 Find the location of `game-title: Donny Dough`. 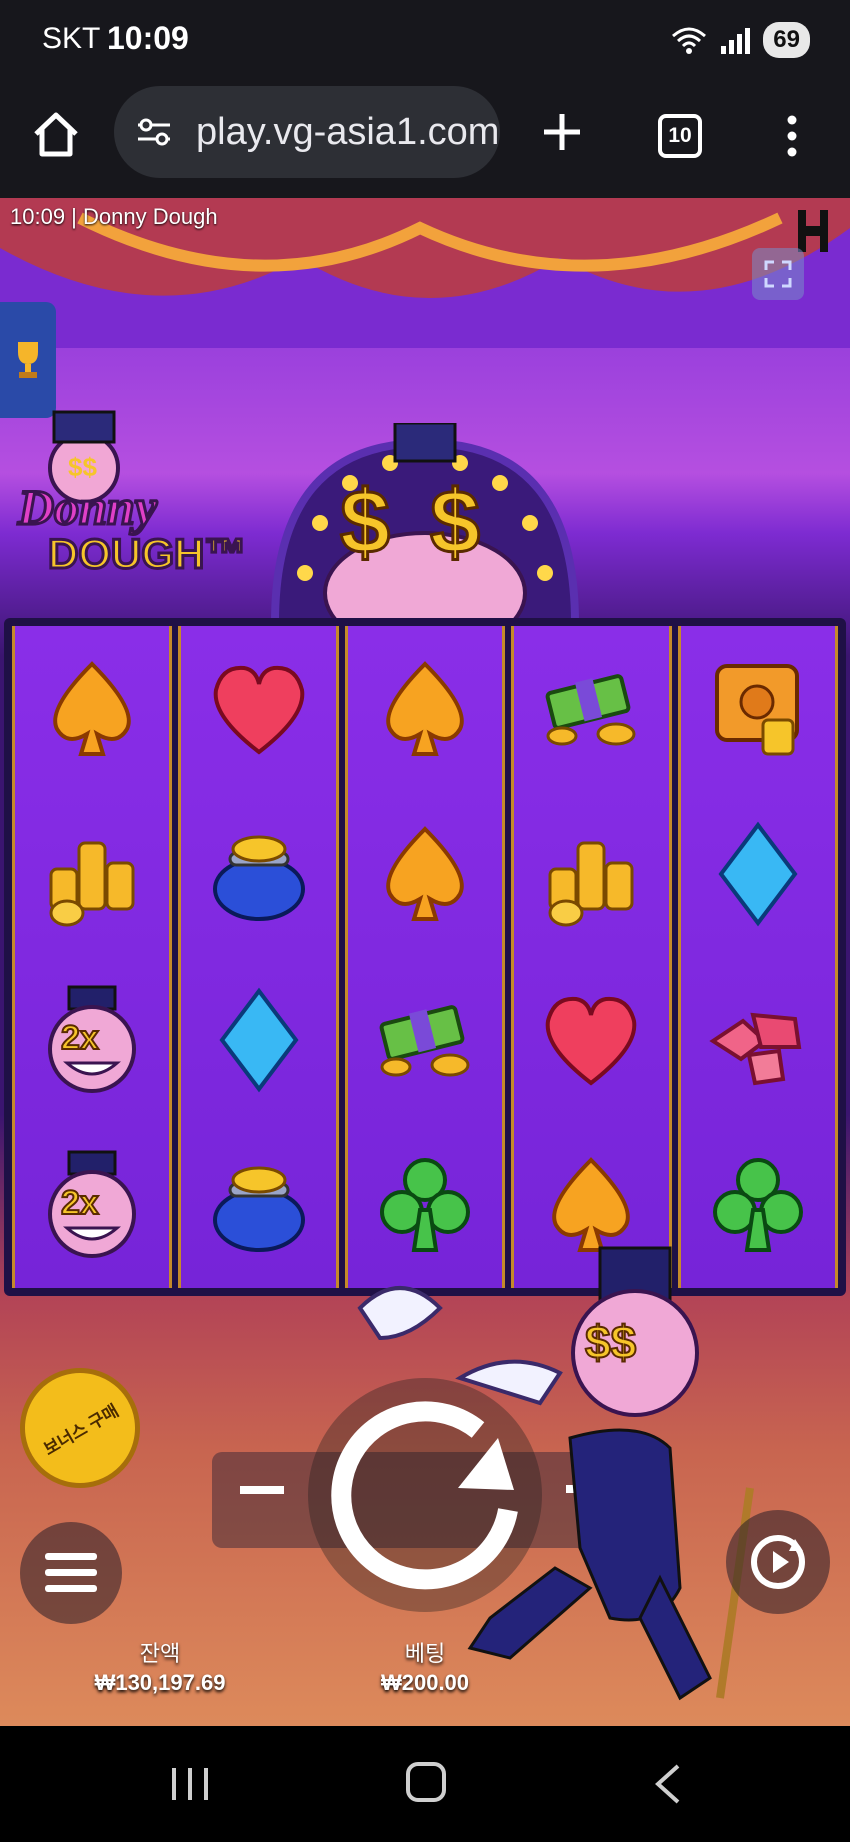

game-title: Donny Dough is located at coordinates (150, 216).